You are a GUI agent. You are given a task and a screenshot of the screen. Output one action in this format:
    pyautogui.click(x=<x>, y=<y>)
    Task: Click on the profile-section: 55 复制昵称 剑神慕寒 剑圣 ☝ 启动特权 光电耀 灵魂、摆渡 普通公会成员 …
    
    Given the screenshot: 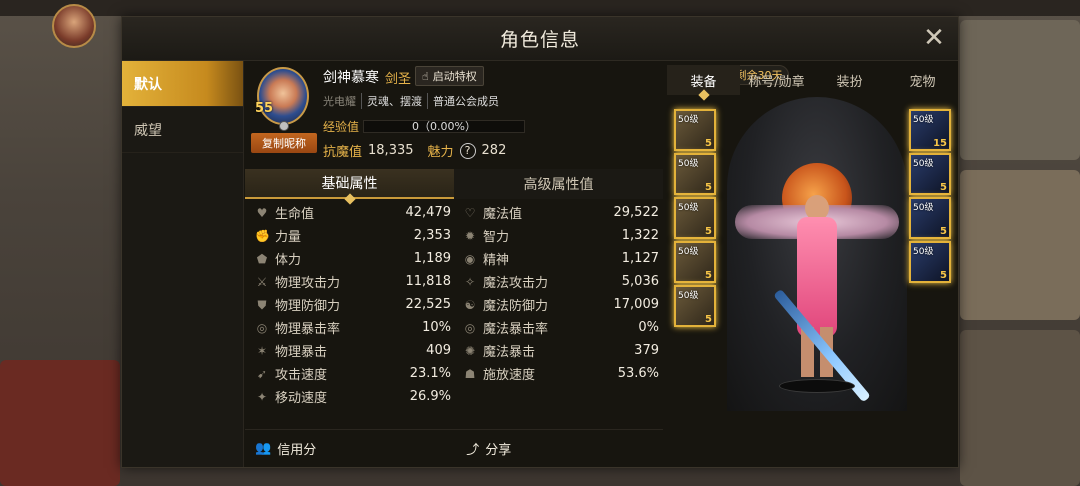 What is the action you would take?
    pyautogui.click(x=455, y=115)
    